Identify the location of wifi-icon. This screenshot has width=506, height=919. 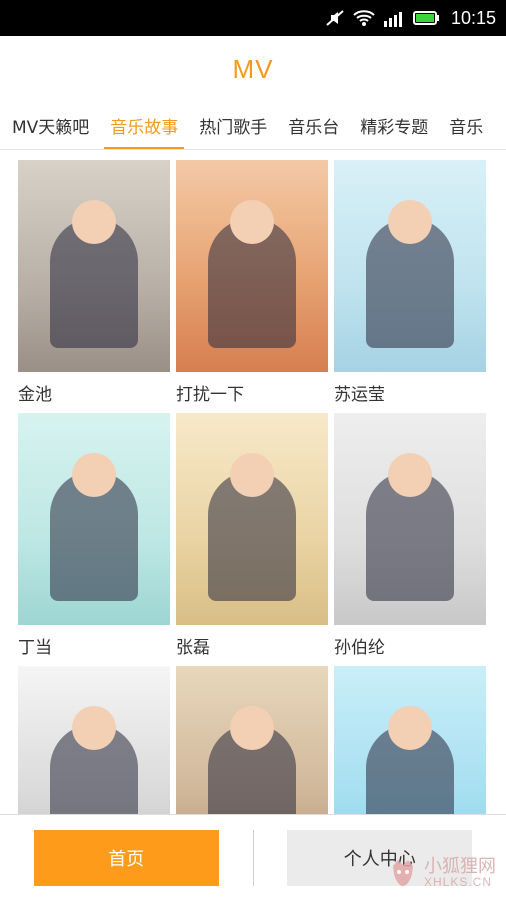
(364, 18).